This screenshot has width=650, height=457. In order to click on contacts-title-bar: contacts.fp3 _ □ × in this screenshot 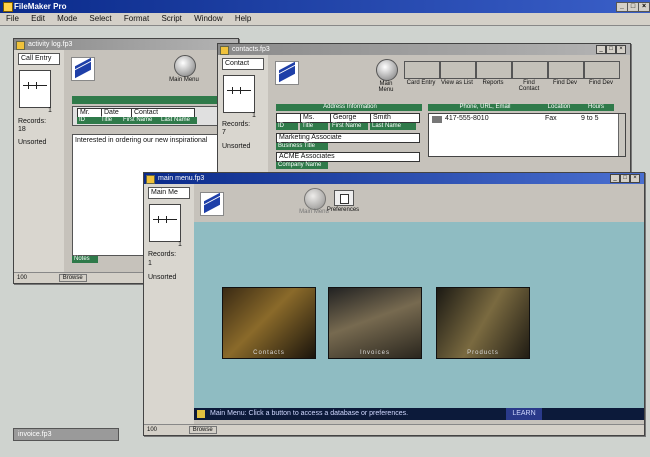, I will do `click(424, 49)`.